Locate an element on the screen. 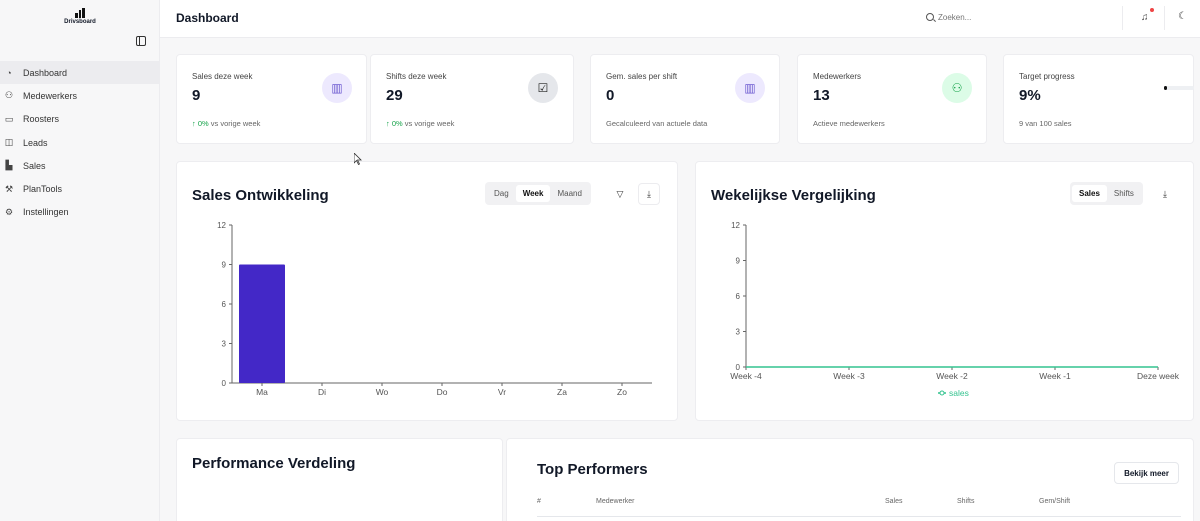  filter-icon: ▽ is located at coordinates (620, 194).